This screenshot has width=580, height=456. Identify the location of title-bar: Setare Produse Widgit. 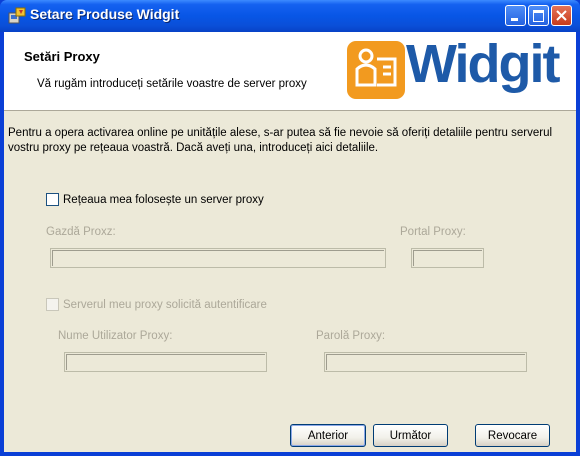
(290, 16).